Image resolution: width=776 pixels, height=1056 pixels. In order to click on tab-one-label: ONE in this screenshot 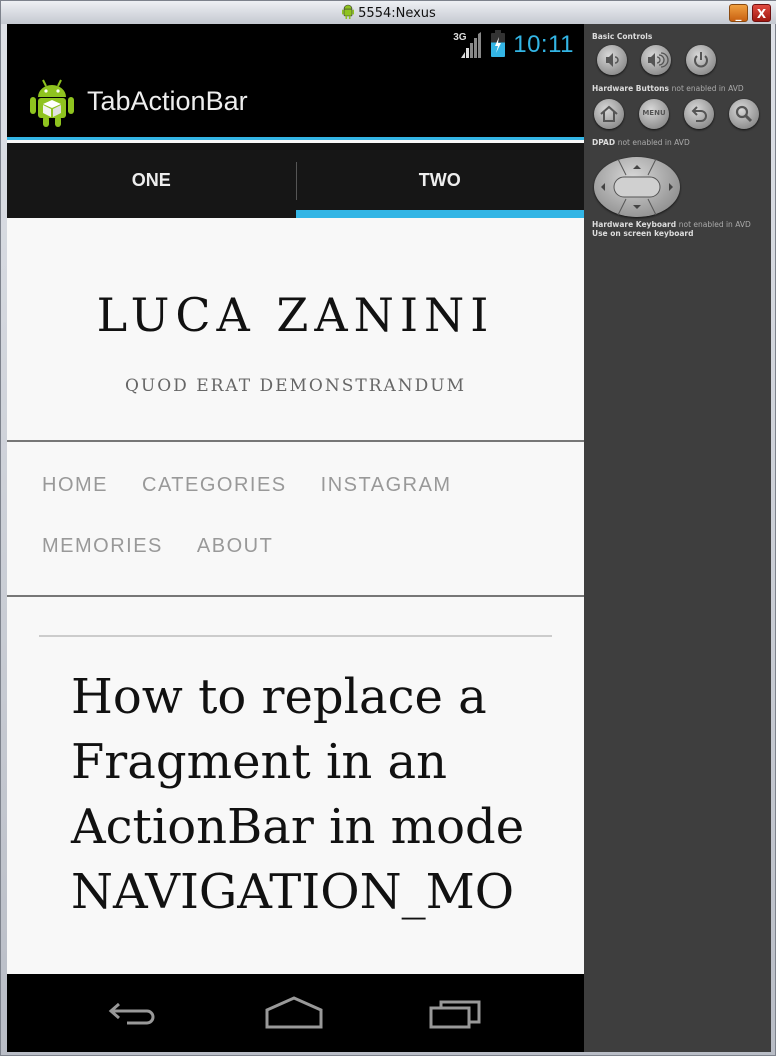, I will do `click(151, 180)`.